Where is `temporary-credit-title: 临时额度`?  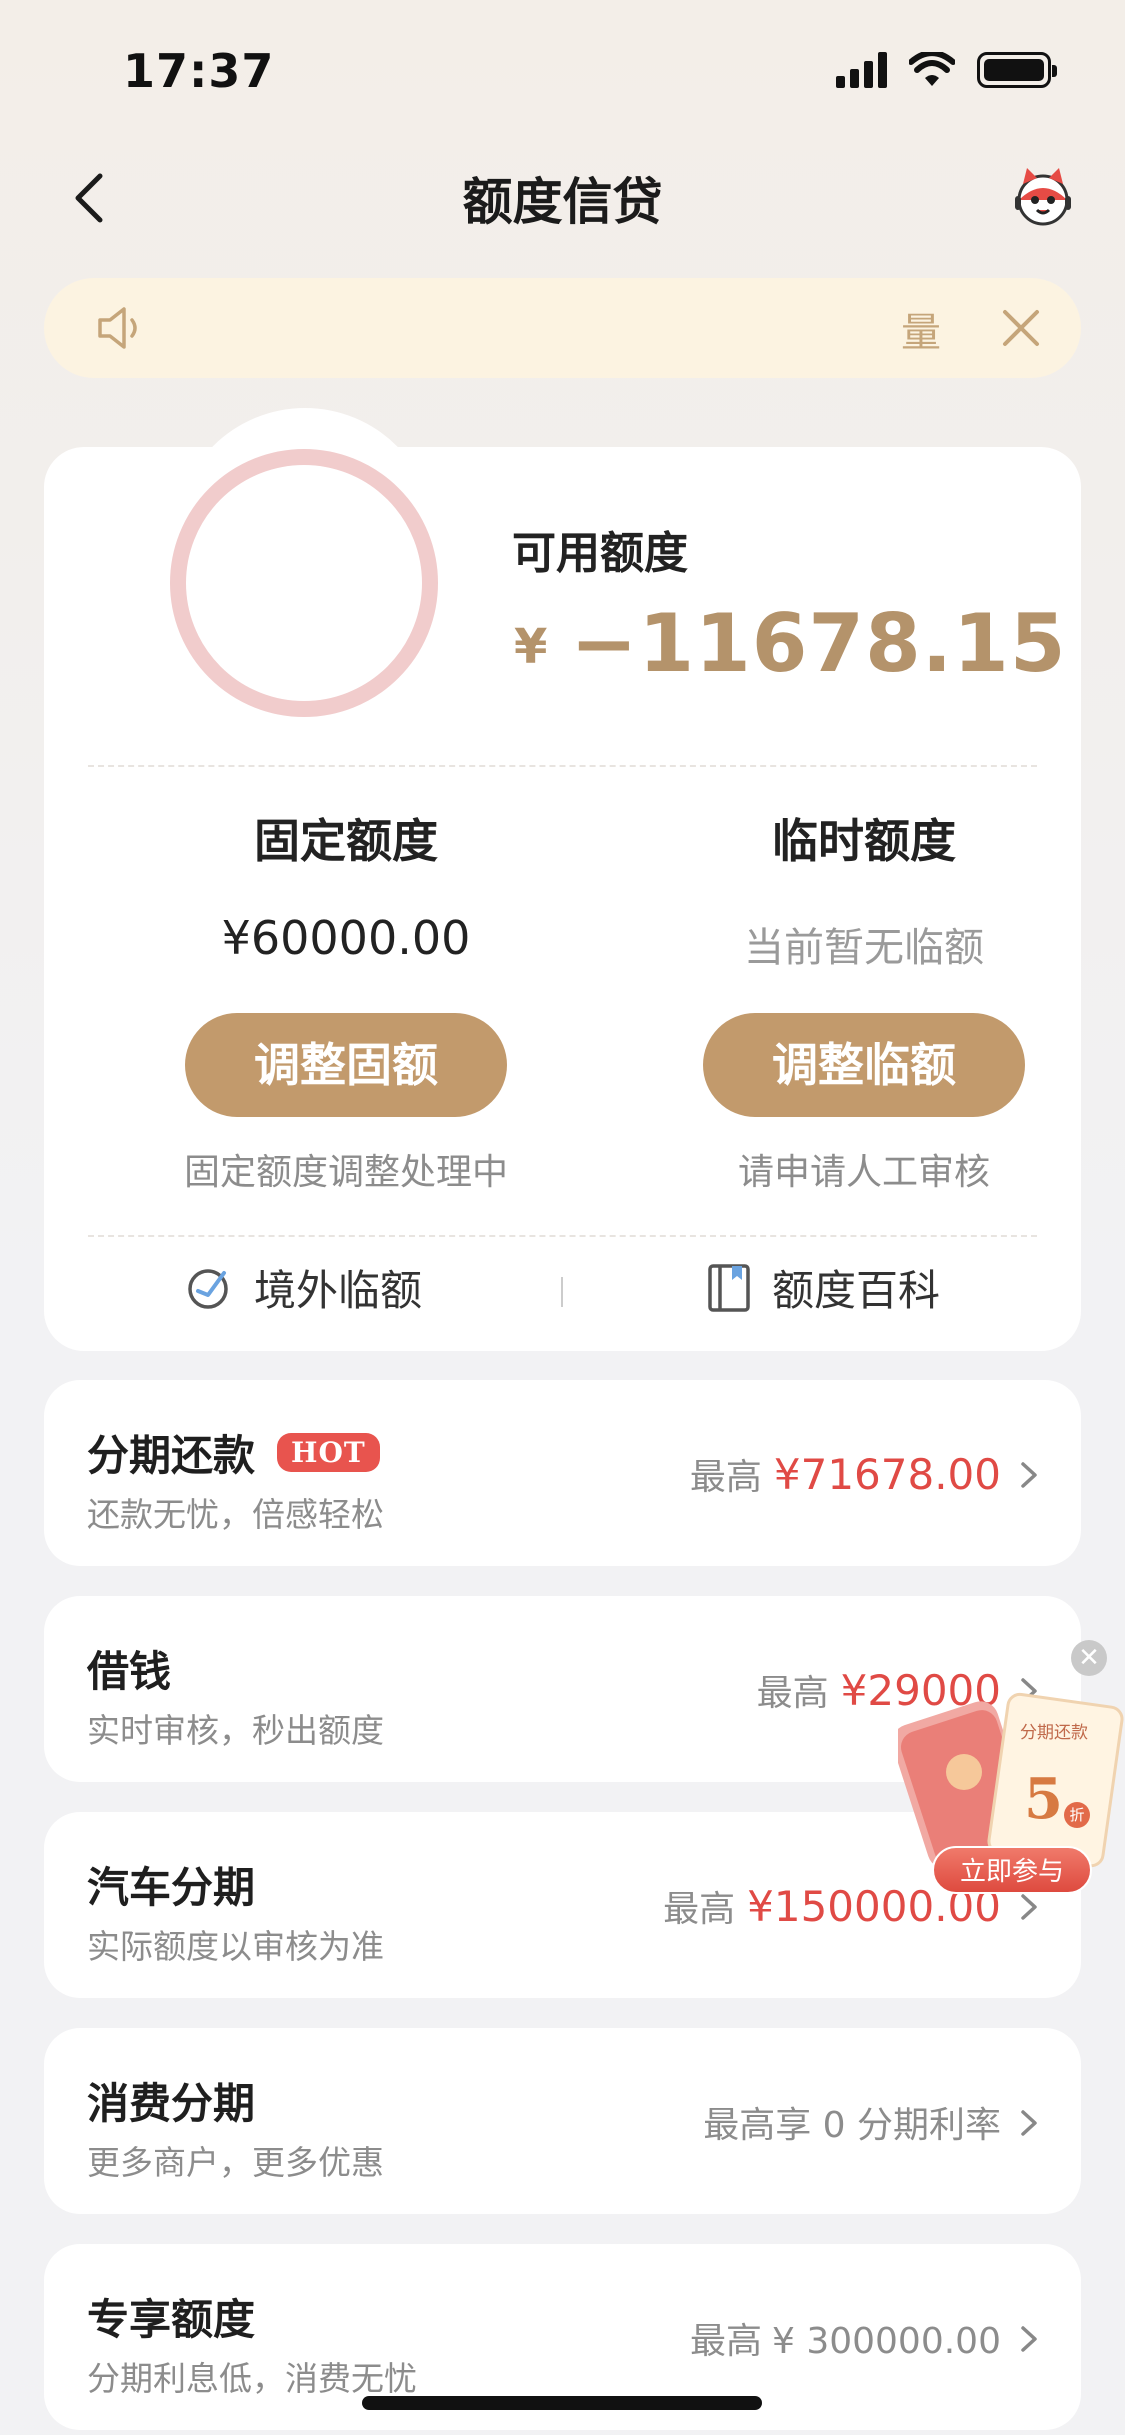 temporary-credit-title: 临时额度 is located at coordinates (864, 841).